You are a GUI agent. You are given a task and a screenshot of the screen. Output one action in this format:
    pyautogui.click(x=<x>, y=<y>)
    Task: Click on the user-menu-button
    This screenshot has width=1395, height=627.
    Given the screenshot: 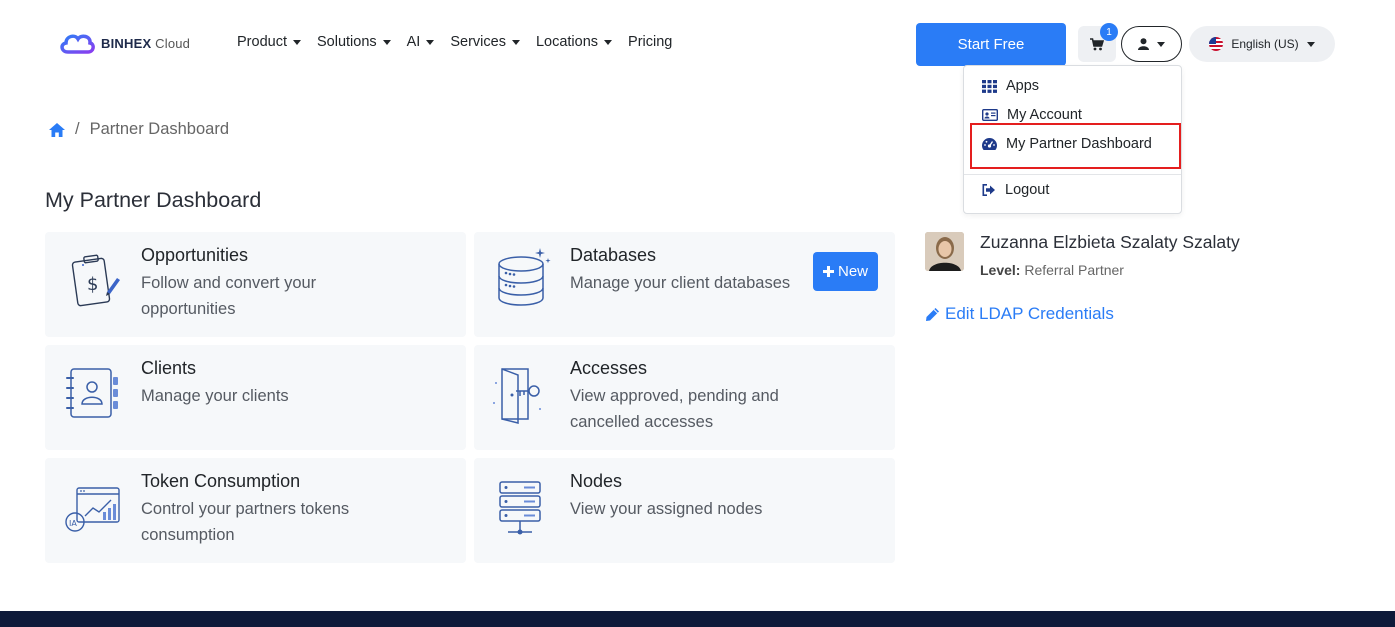 What is the action you would take?
    pyautogui.click(x=1151, y=44)
    